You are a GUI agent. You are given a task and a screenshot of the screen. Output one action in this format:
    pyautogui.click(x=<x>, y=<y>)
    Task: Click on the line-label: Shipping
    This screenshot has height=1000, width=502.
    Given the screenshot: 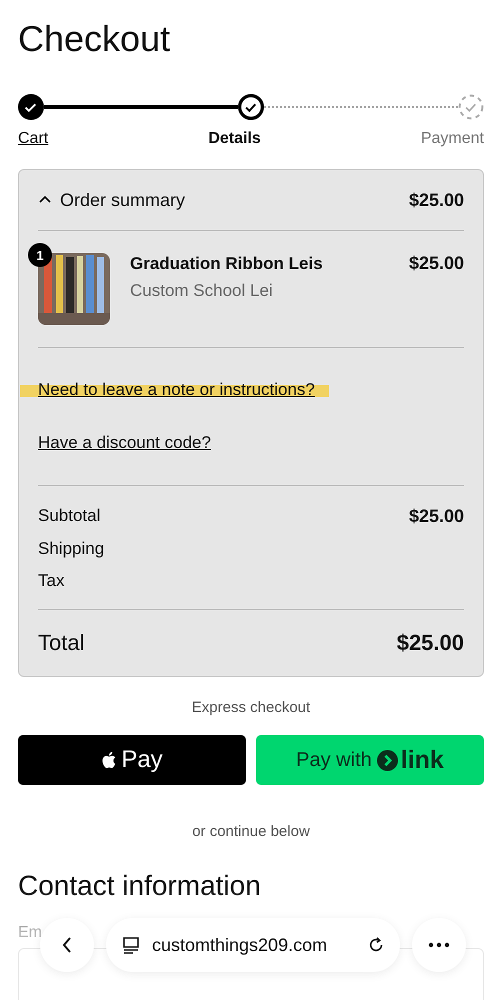 What is the action you would take?
    pyautogui.click(x=71, y=549)
    